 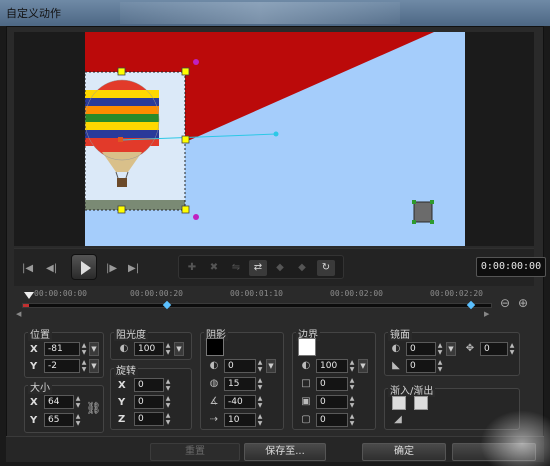 I want to click on resize-handle-right, so click(x=185, y=139).